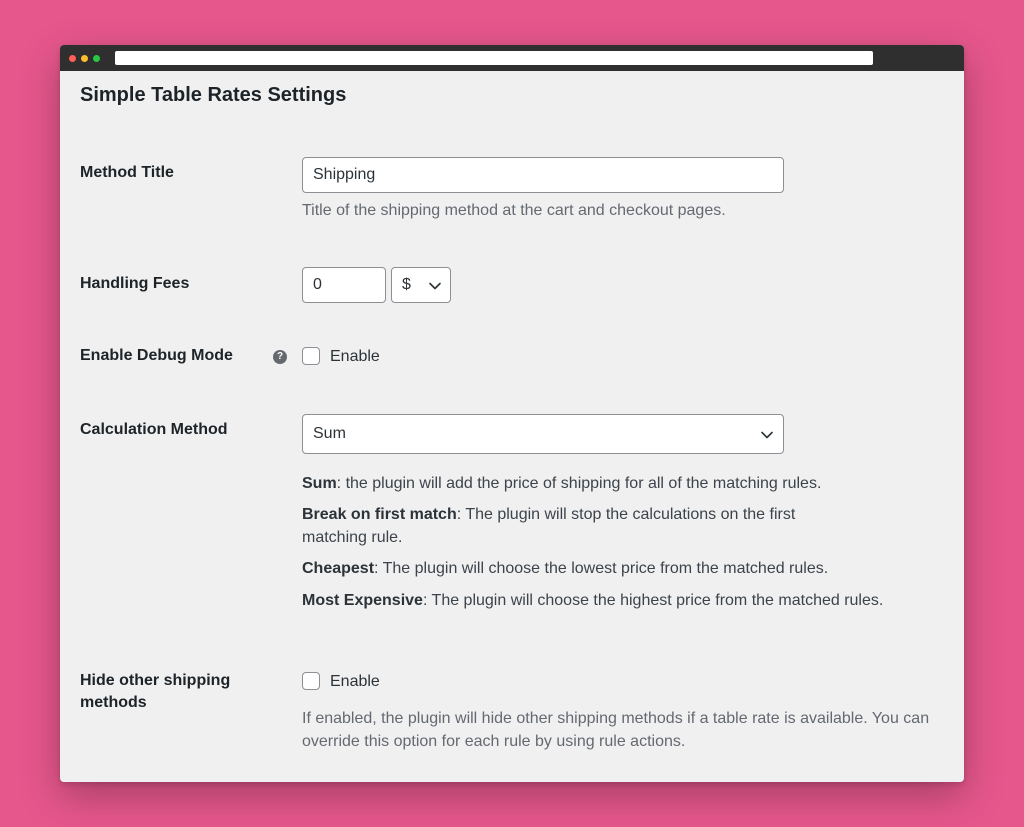 This screenshot has height=827, width=1024. Describe the element at coordinates (355, 357) in the screenshot. I see `debug-mode-checkbox-label: Enable` at that location.